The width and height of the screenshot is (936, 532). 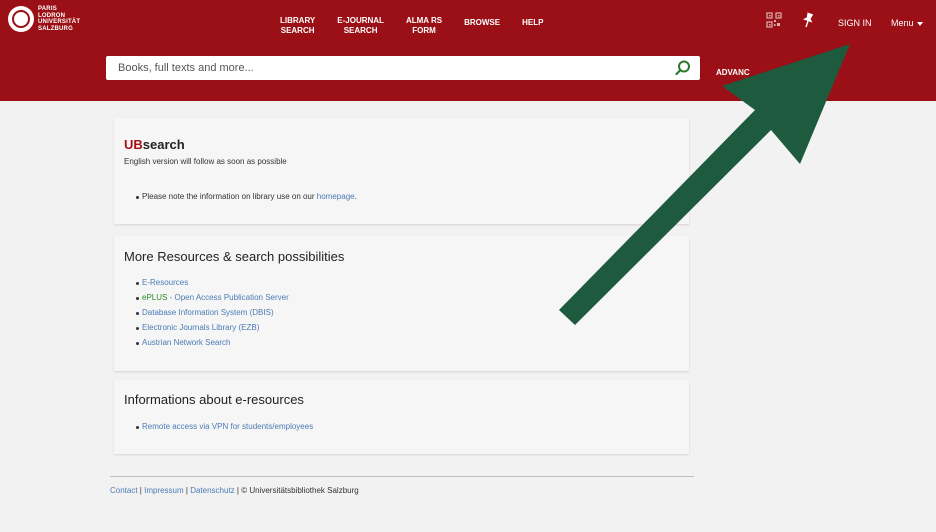 I want to click on seal-icon, so click(x=21, y=19).